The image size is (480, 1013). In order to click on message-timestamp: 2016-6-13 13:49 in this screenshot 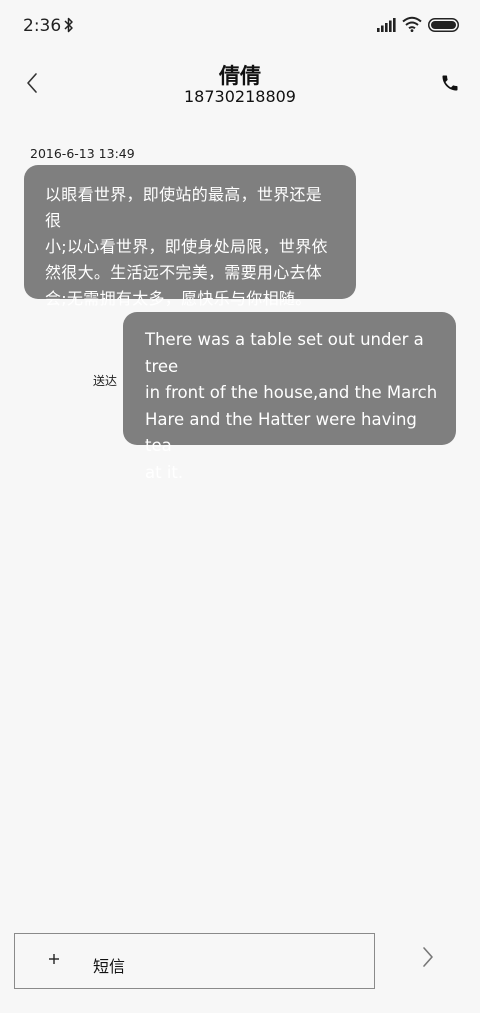, I will do `click(82, 153)`.